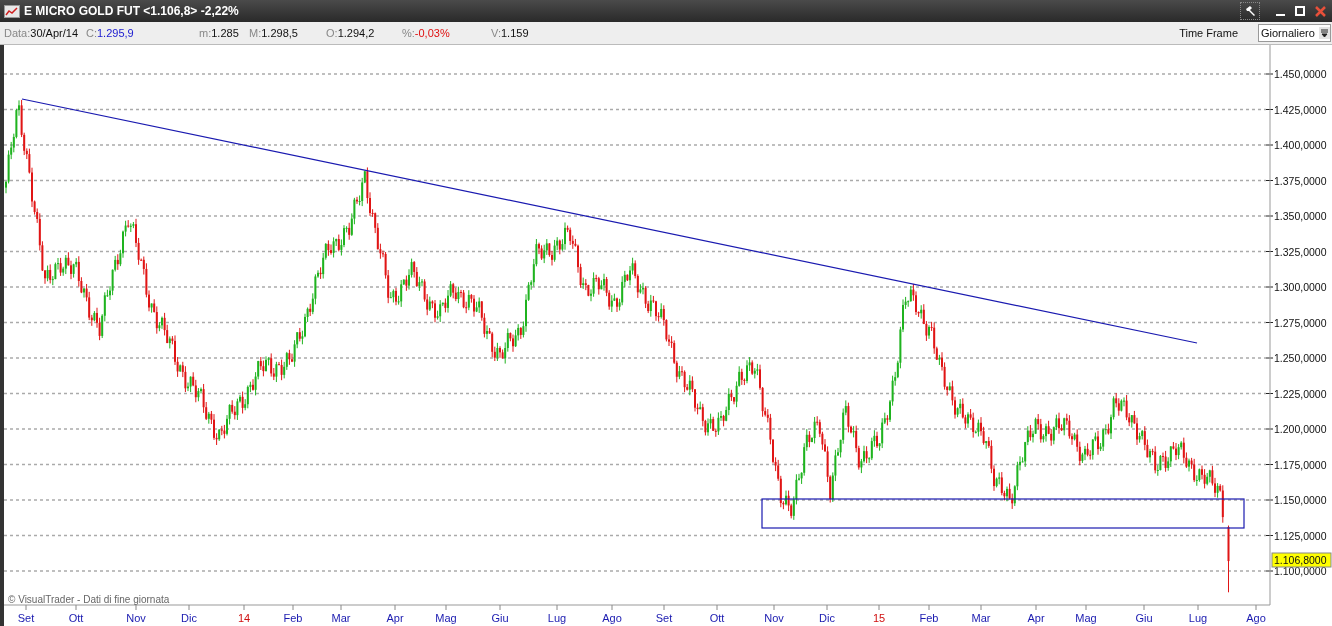 The image size is (1332, 626). Describe the element at coordinates (515, 33) in the screenshot. I see `field-value: 1.159` at that location.